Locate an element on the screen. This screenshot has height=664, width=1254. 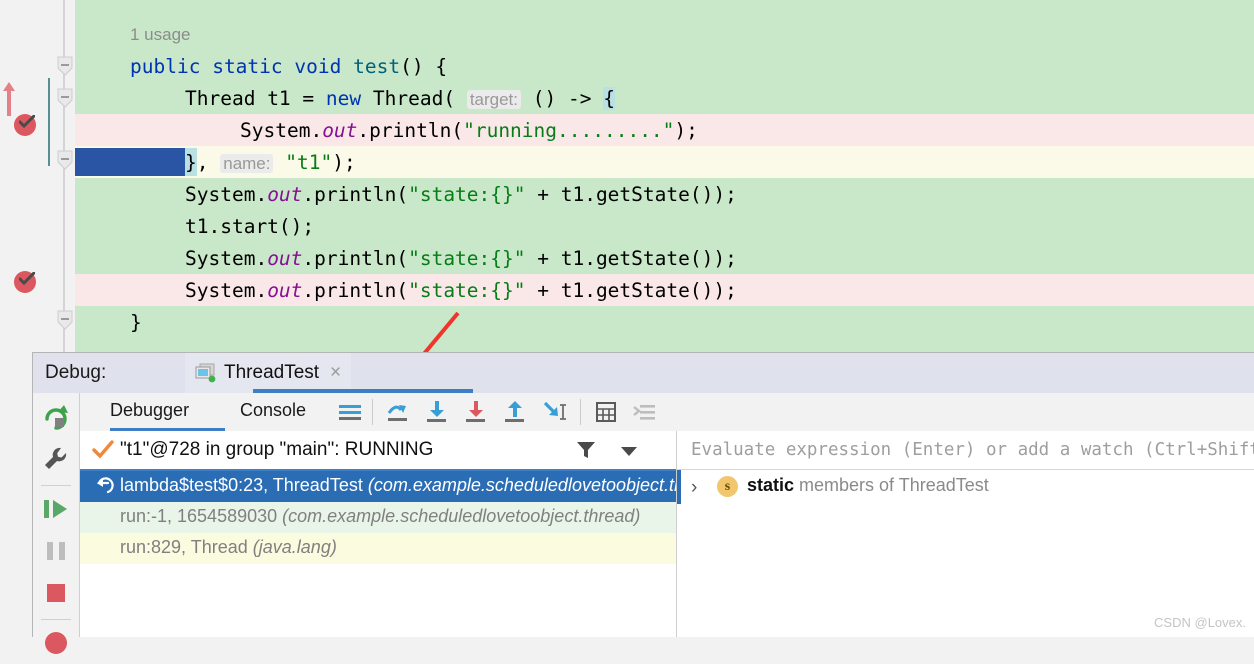
chevron-down-icon is located at coordinates (629, 453).